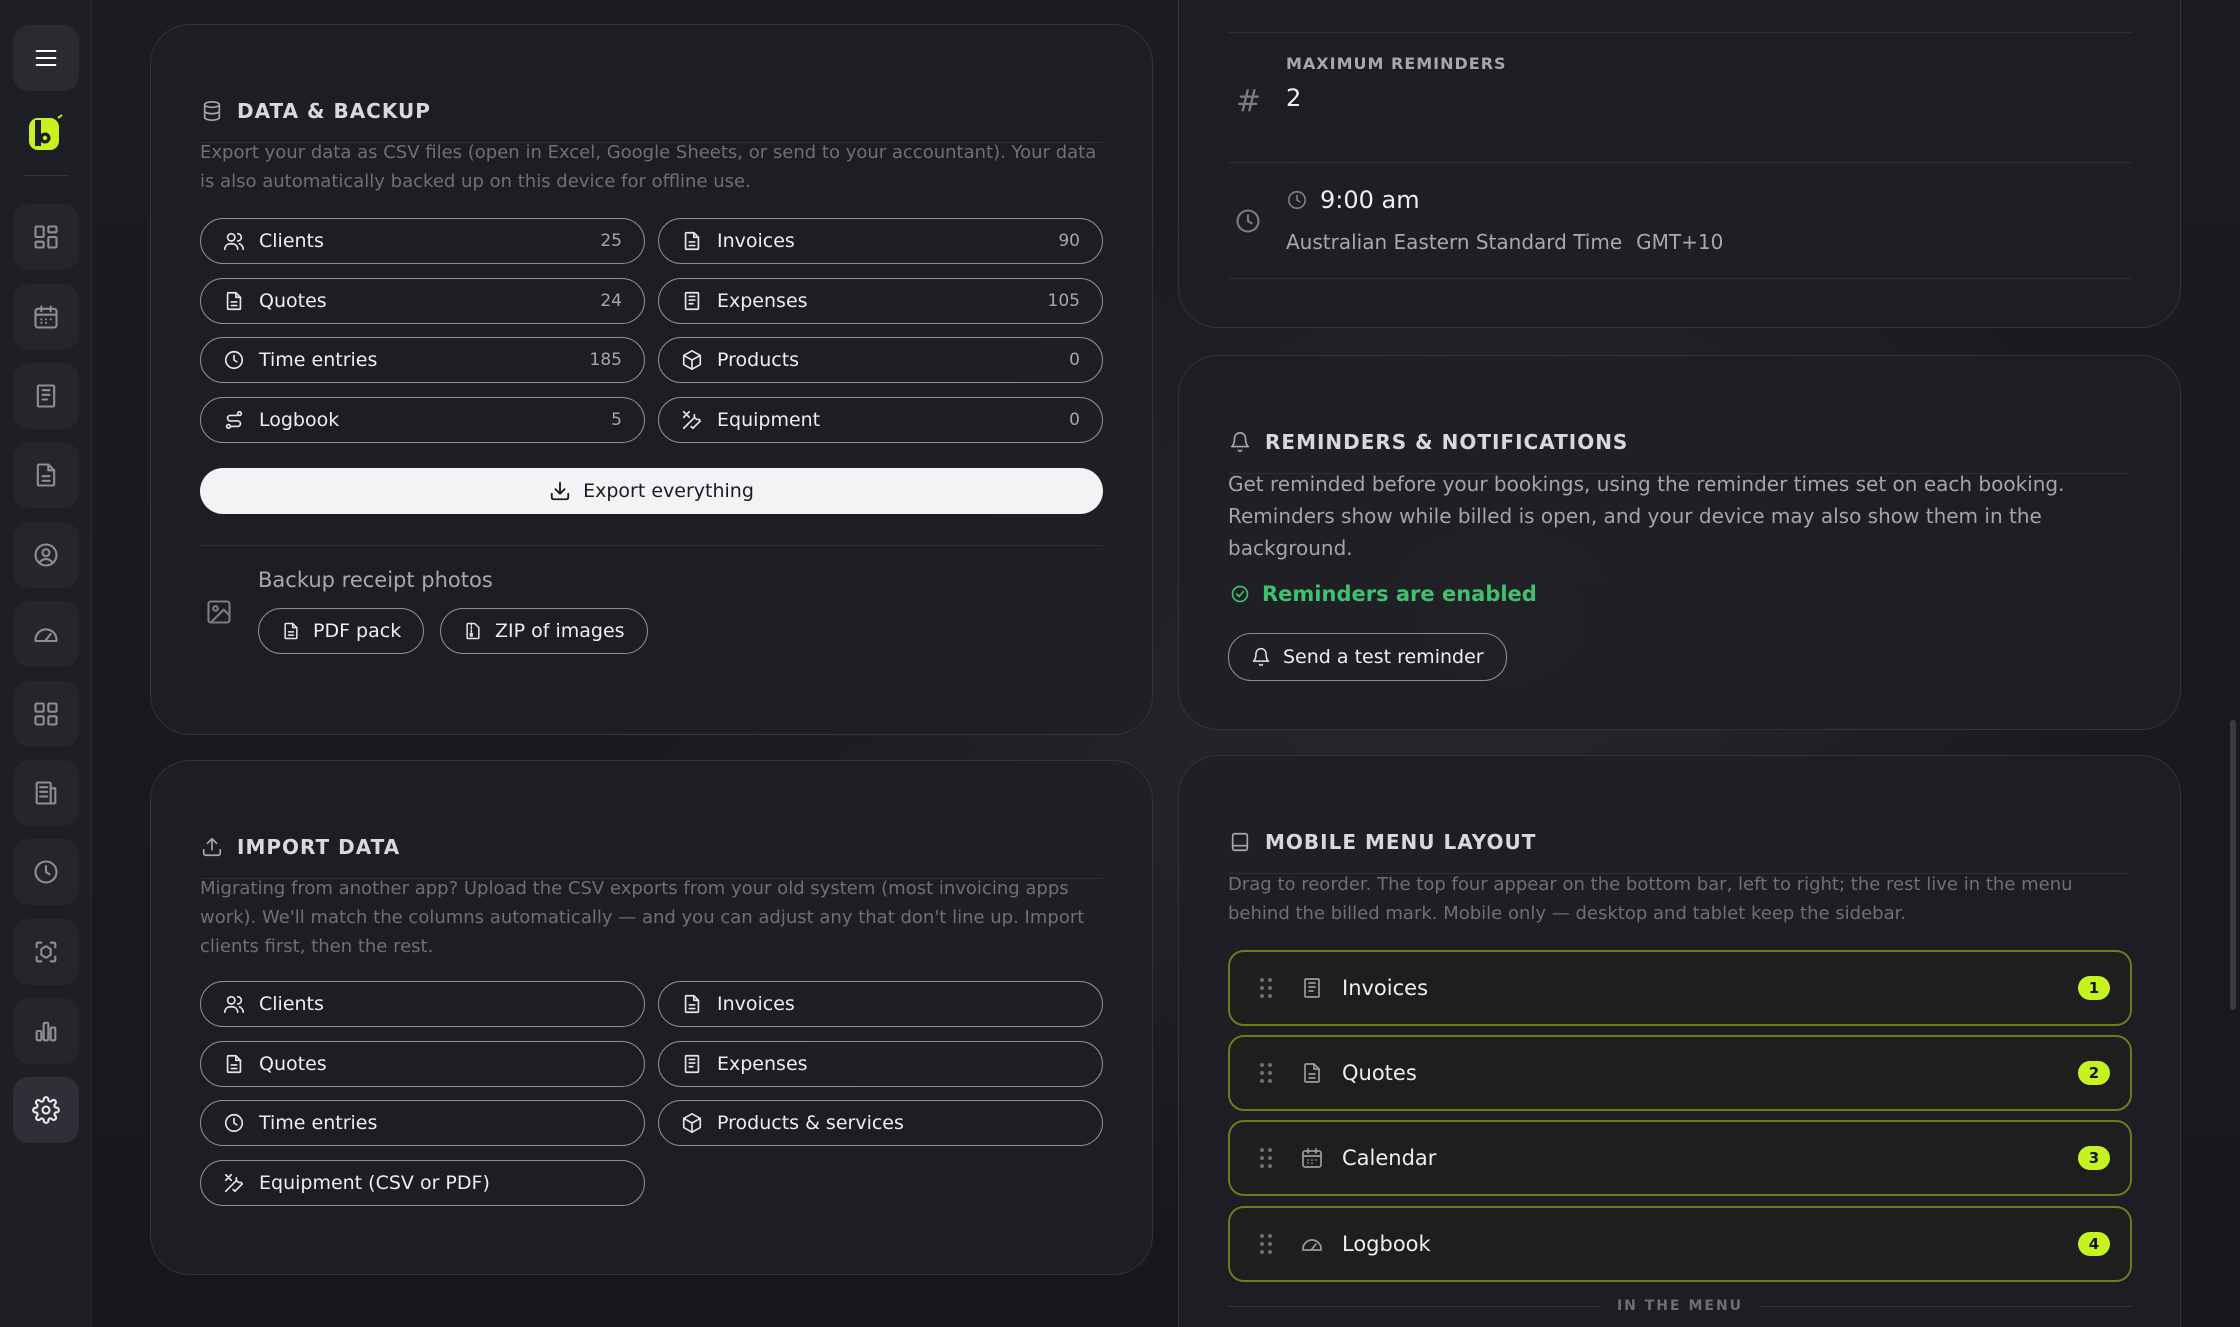 The image size is (2240, 1327). Describe the element at coordinates (1680, 1073) in the screenshot. I see `mobile-menu-item-quotes: Quotes 2` at that location.